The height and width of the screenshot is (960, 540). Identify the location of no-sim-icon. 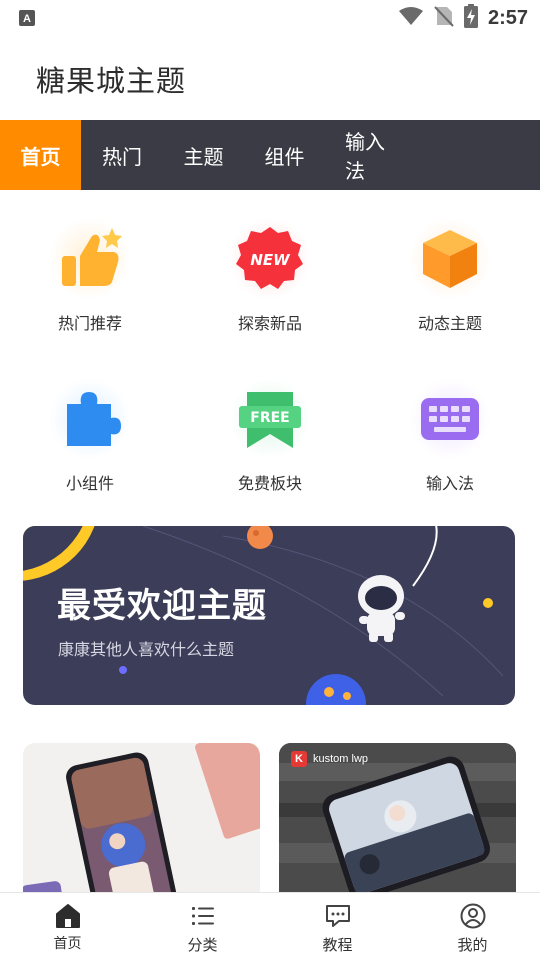
(444, 18).